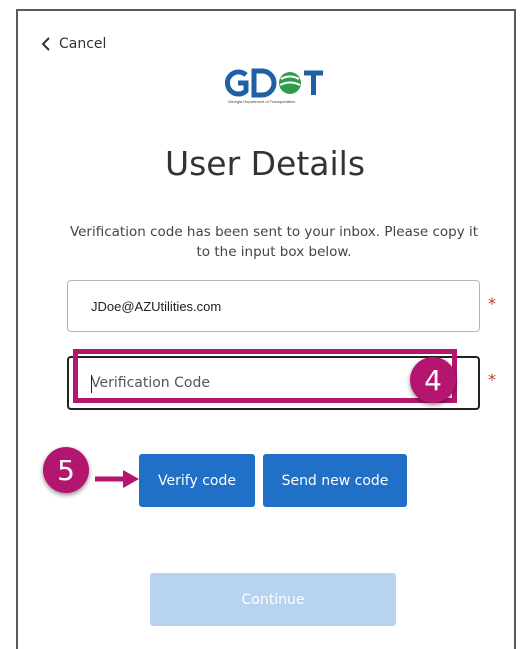 The height and width of the screenshot is (649, 530). What do you see at coordinates (45, 44) in the screenshot?
I see `chevron-left-icon` at bounding box center [45, 44].